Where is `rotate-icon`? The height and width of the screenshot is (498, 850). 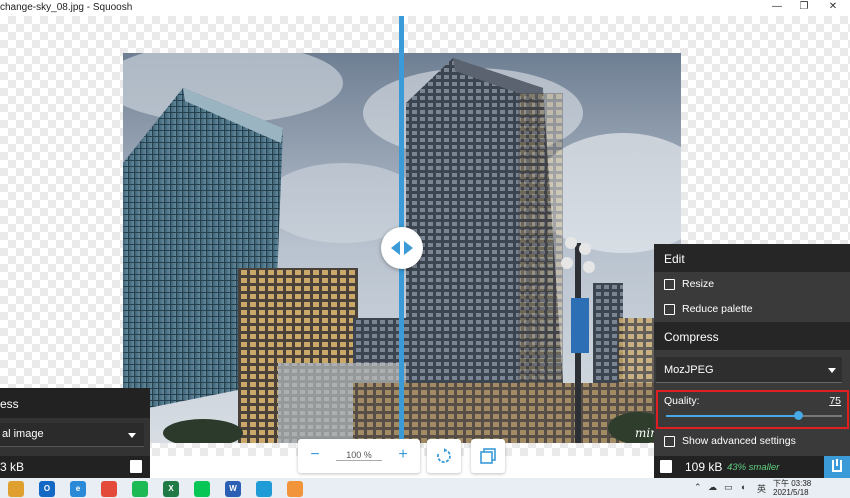
rotate-icon is located at coordinates (444, 455).